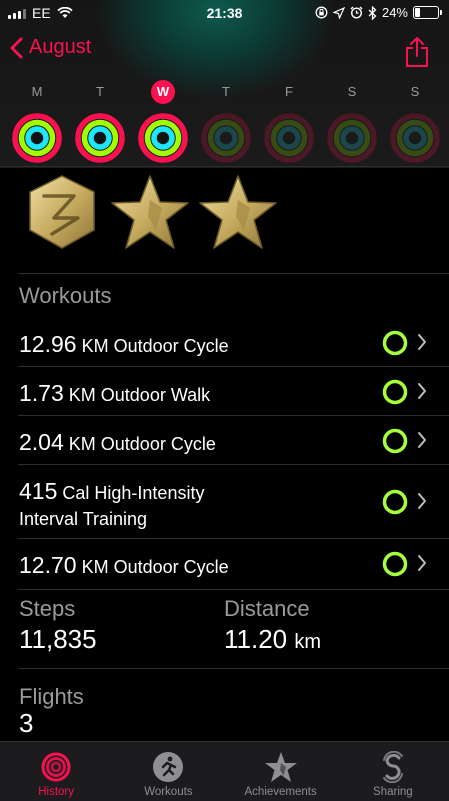 The height and width of the screenshot is (801, 449). I want to click on week-strip: MTWTFSS, so click(226, 122).